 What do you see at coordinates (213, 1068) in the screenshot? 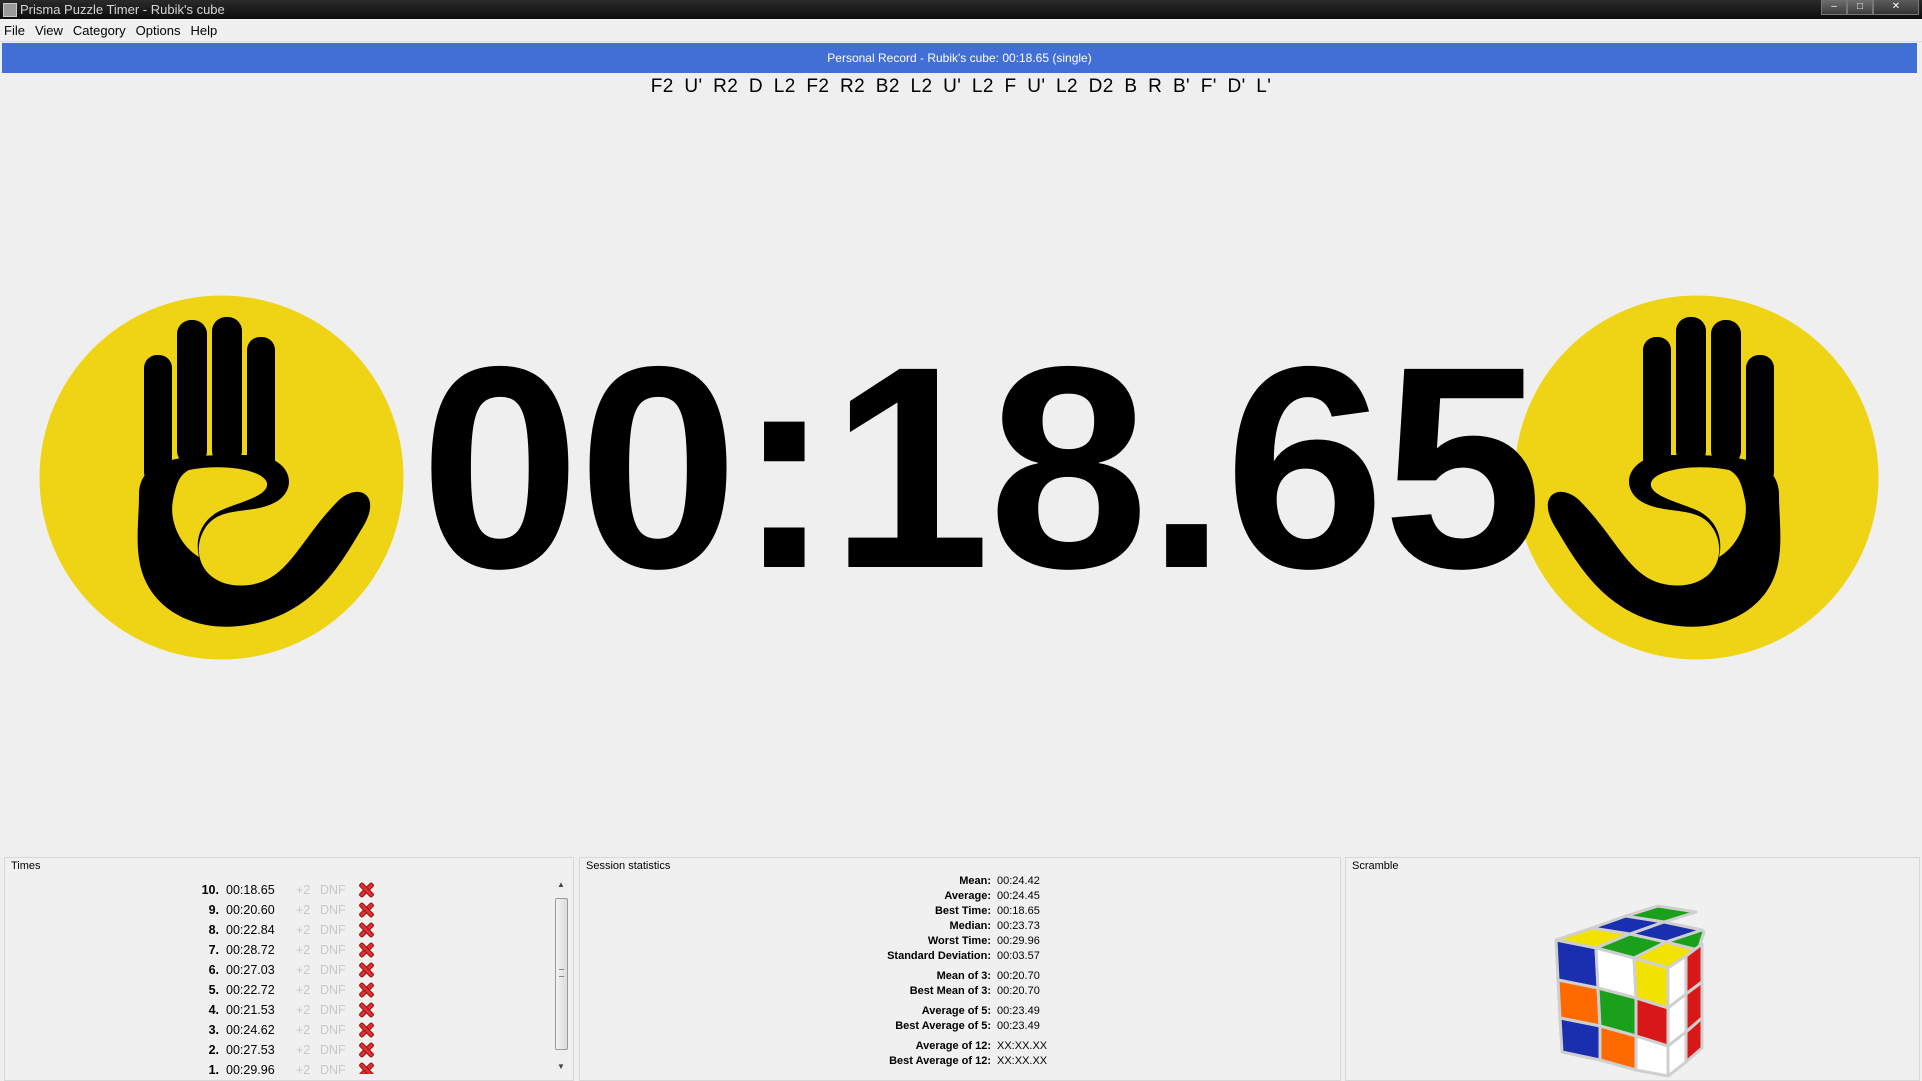
I see `time-index: 1.` at bounding box center [213, 1068].